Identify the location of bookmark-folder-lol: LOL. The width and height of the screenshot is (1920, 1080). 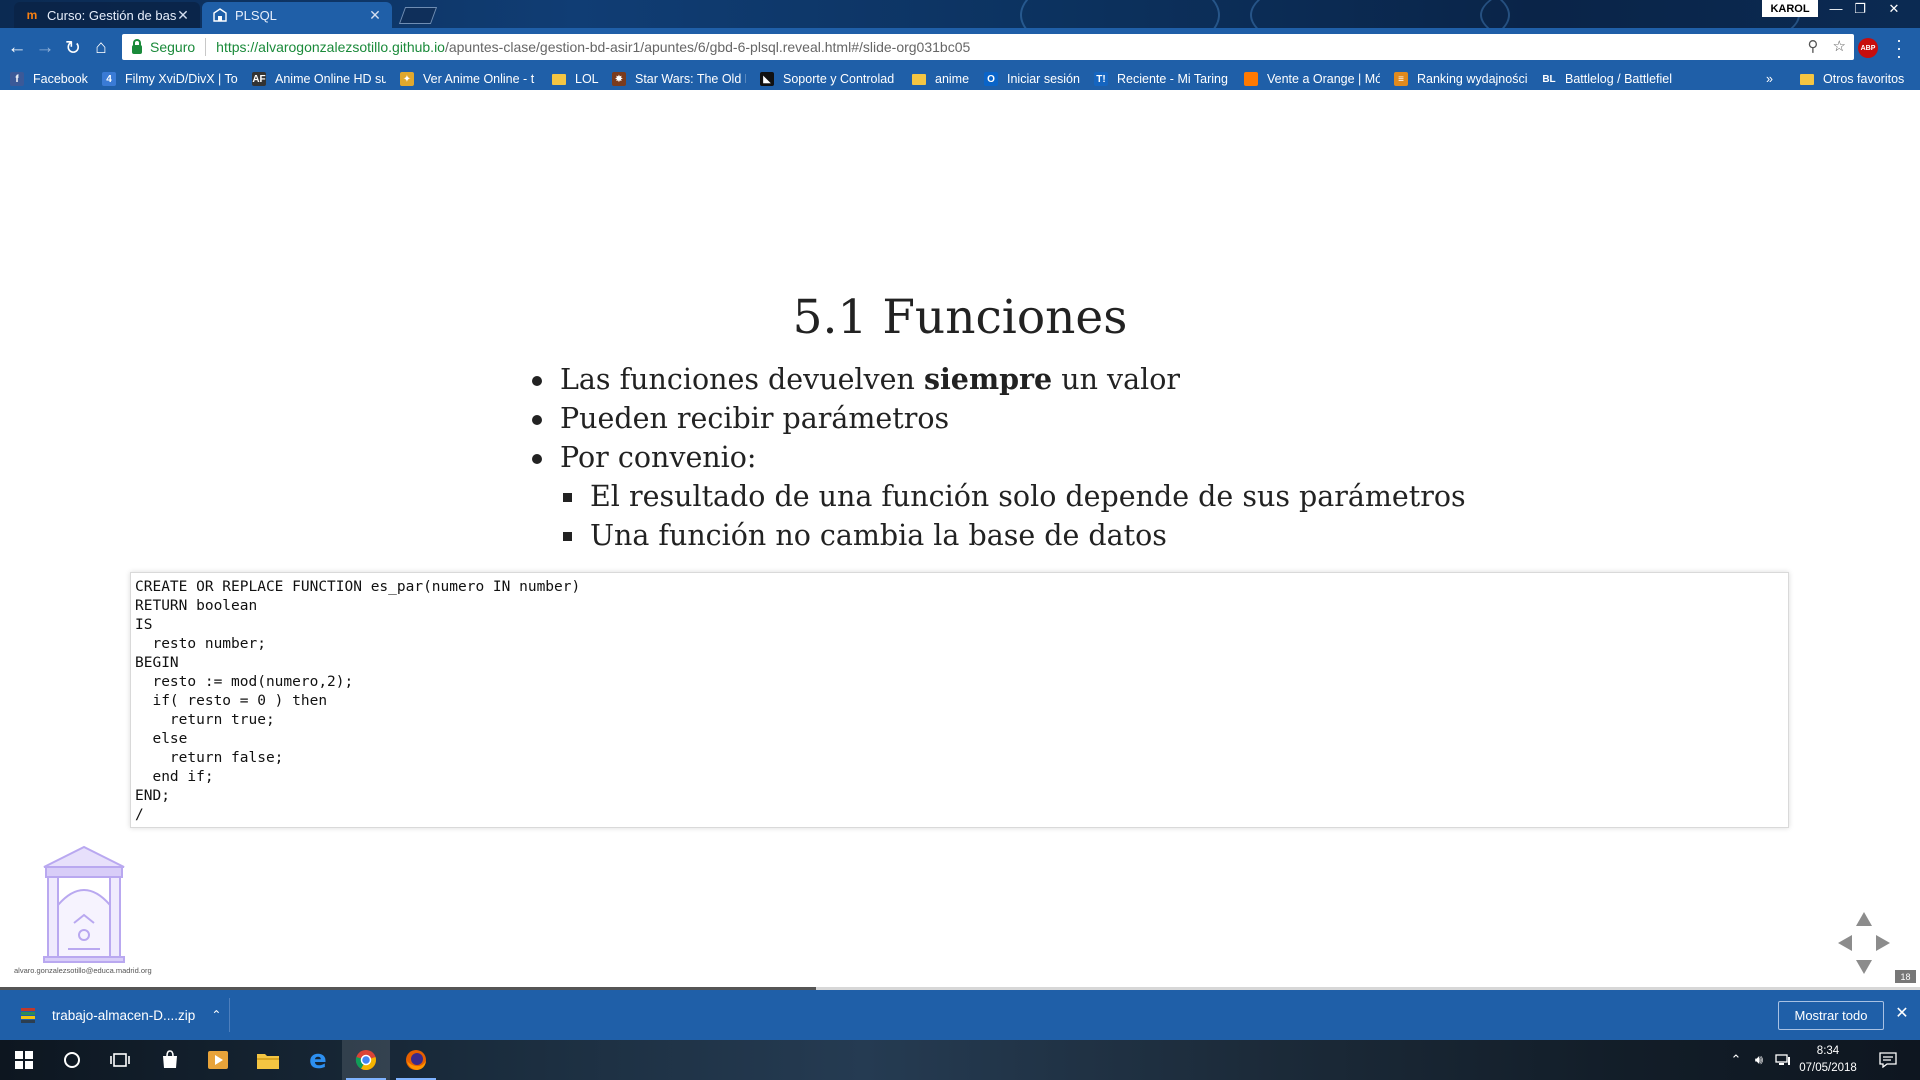
(577, 79).